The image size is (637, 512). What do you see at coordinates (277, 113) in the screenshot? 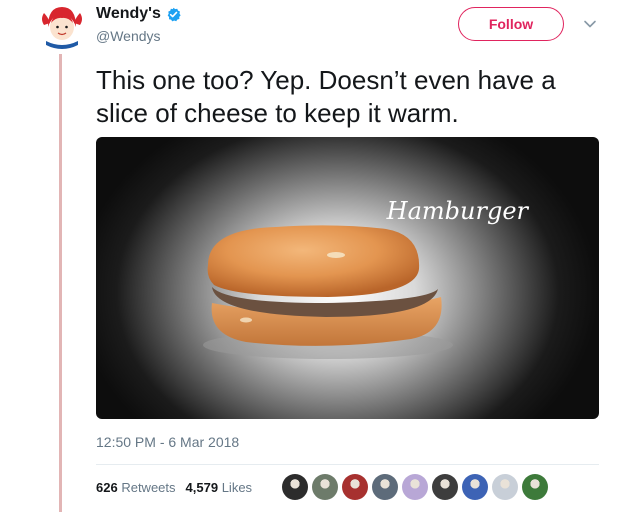
I see `tweet-text-line: slice of cheese to keep it warm.` at bounding box center [277, 113].